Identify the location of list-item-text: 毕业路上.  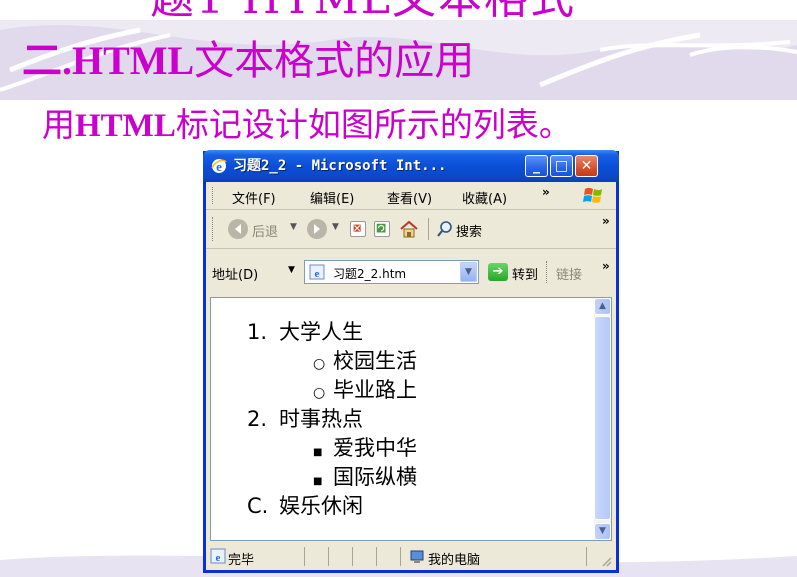
(375, 390).